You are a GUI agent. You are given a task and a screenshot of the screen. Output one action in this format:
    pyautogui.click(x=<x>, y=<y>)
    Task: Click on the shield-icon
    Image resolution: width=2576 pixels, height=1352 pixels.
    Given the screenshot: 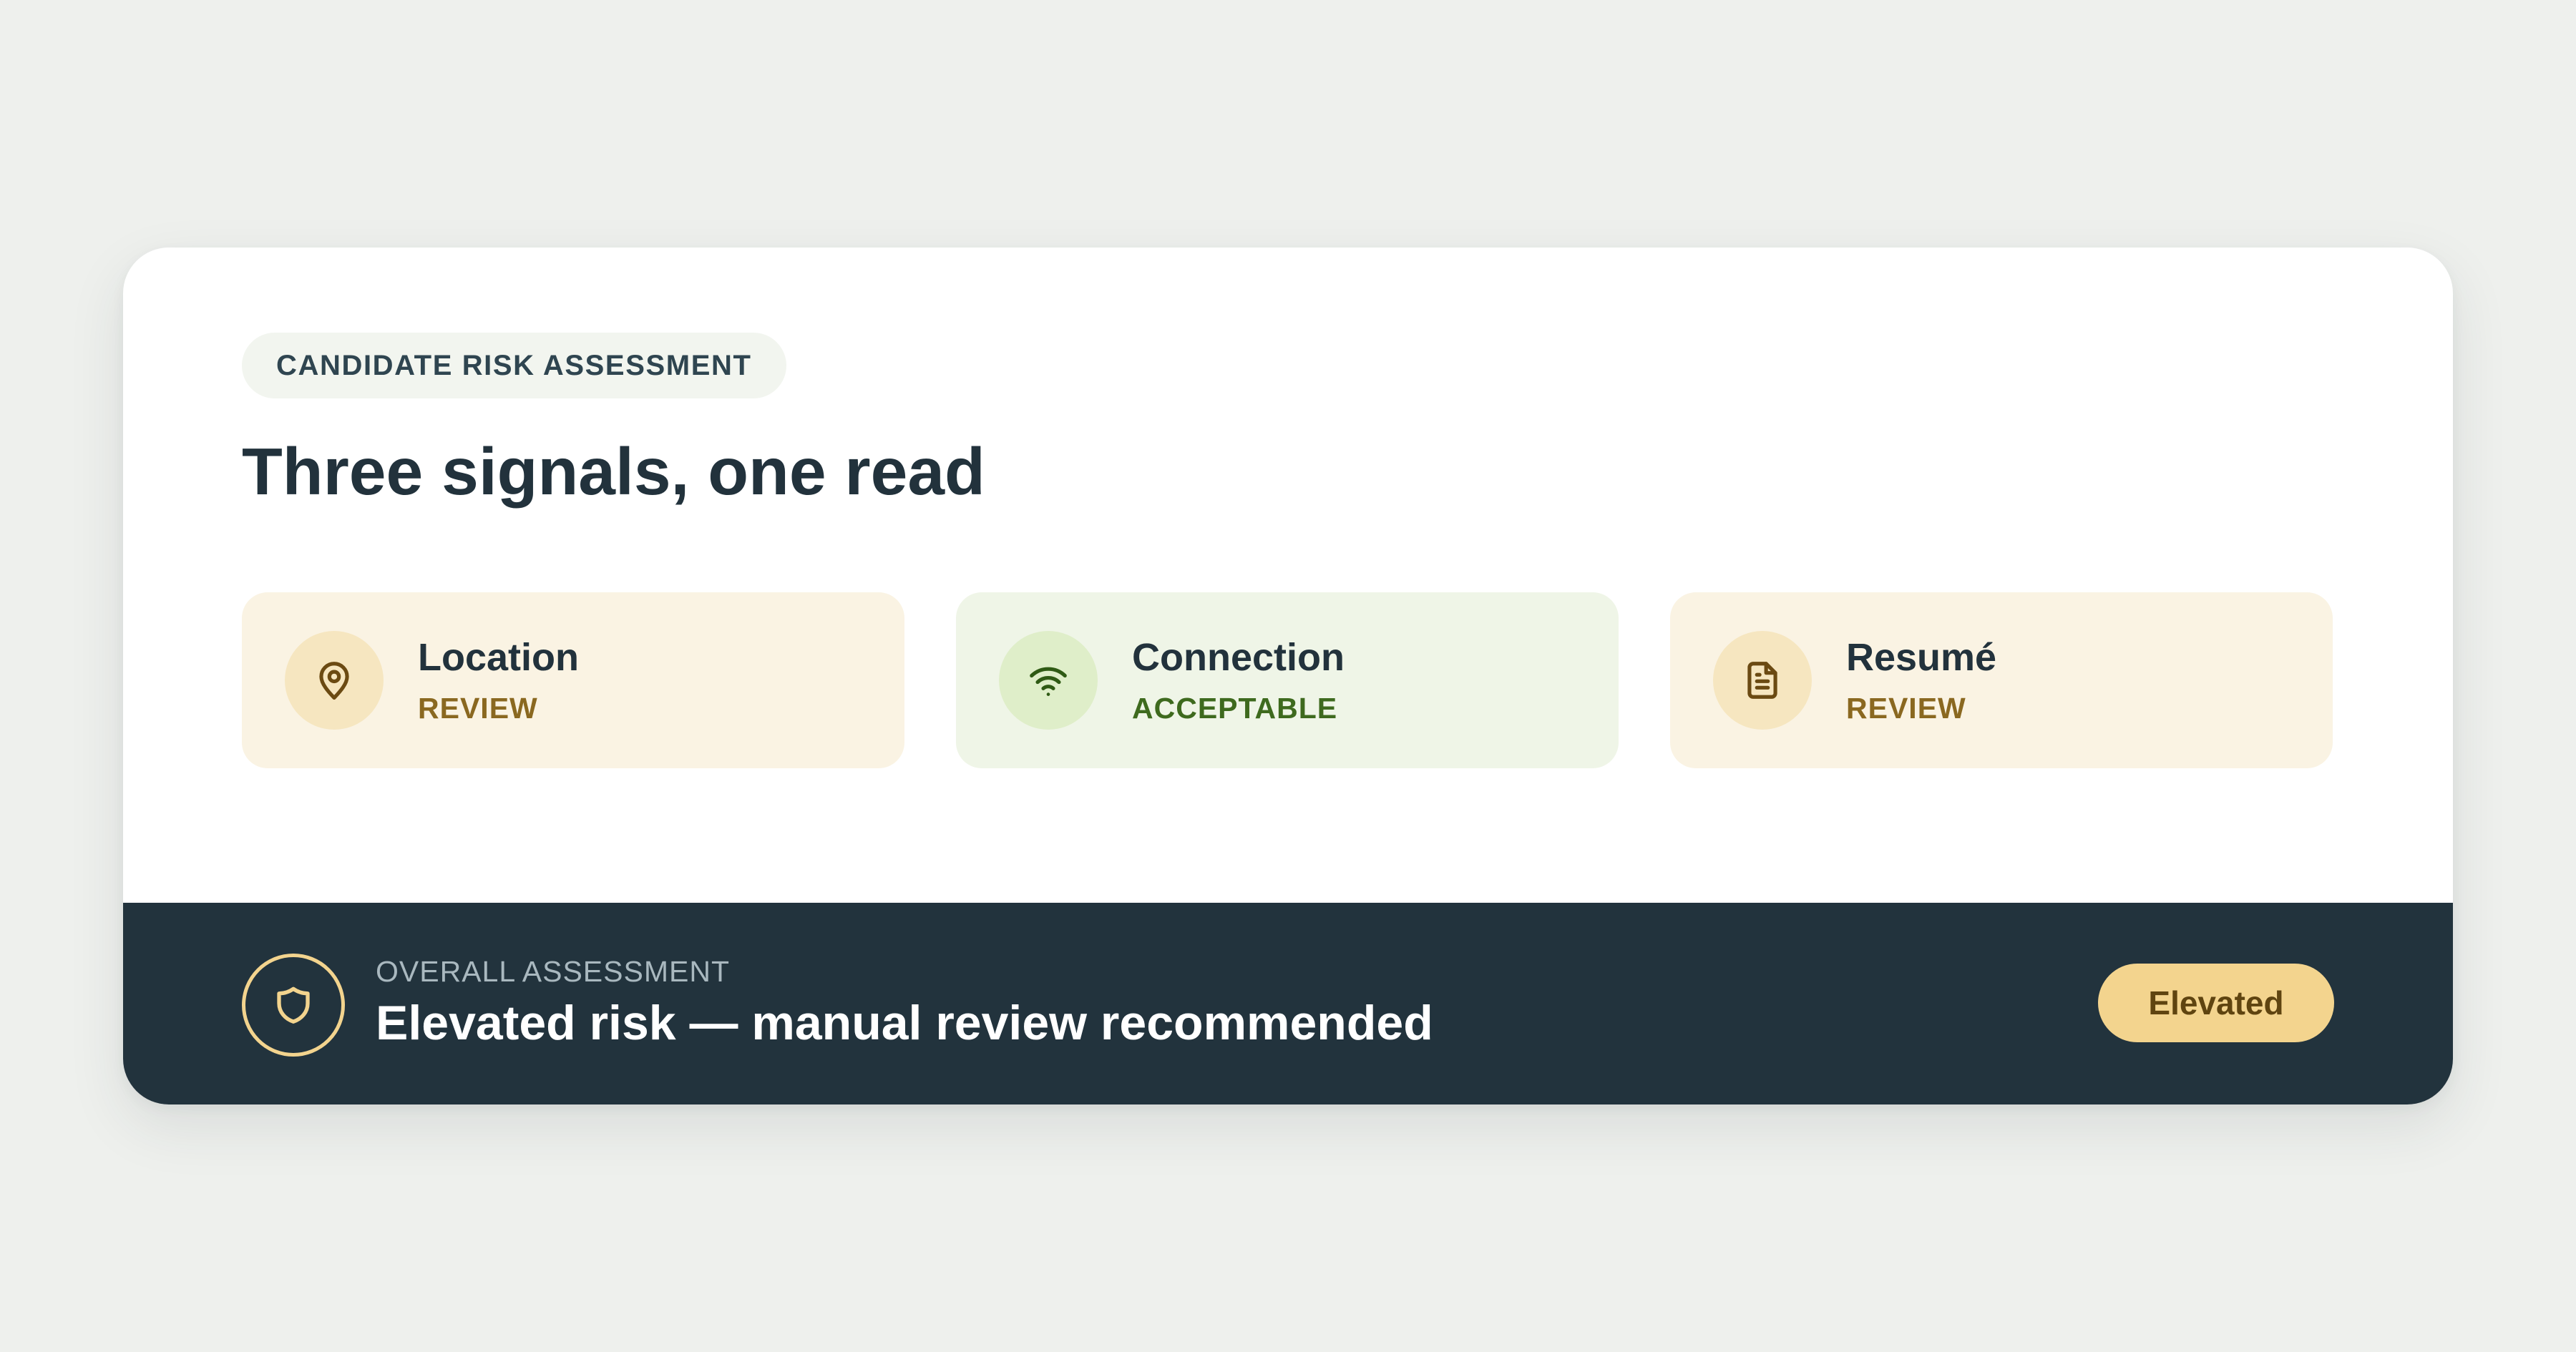 What is the action you would take?
    pyautogui.click(x=293, y=1005)
    